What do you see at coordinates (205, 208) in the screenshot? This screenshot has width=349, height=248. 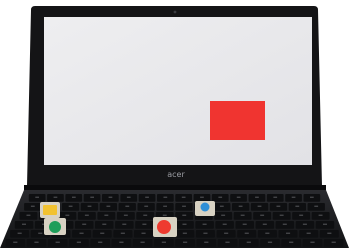 I see `blue-sticker` at bounding box center [205, 208].